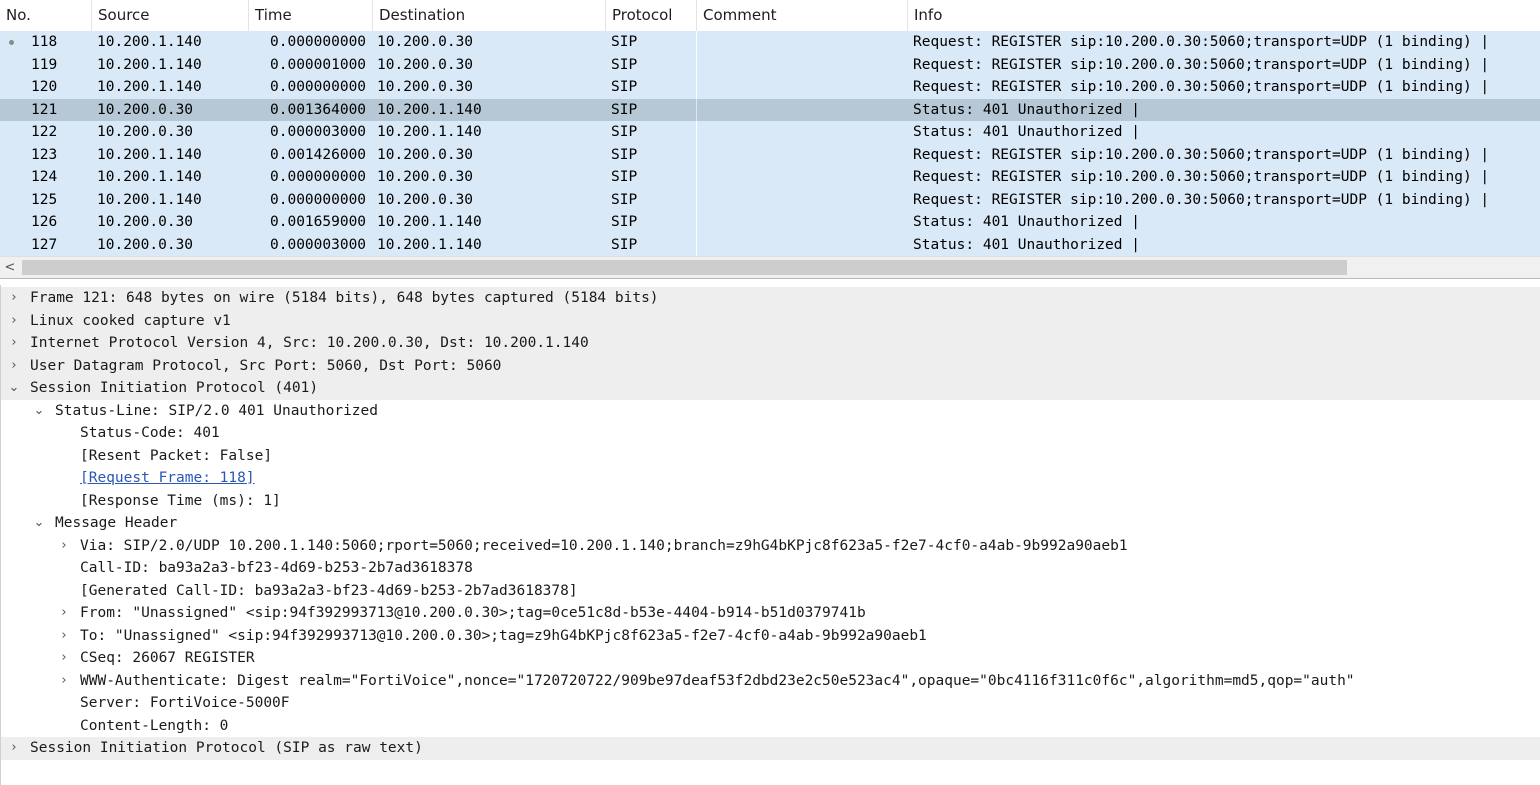  What do you see at coordinates (44, 244) in the screenshot?
I see `cell-no: 127` at bounding box center [44, 244].